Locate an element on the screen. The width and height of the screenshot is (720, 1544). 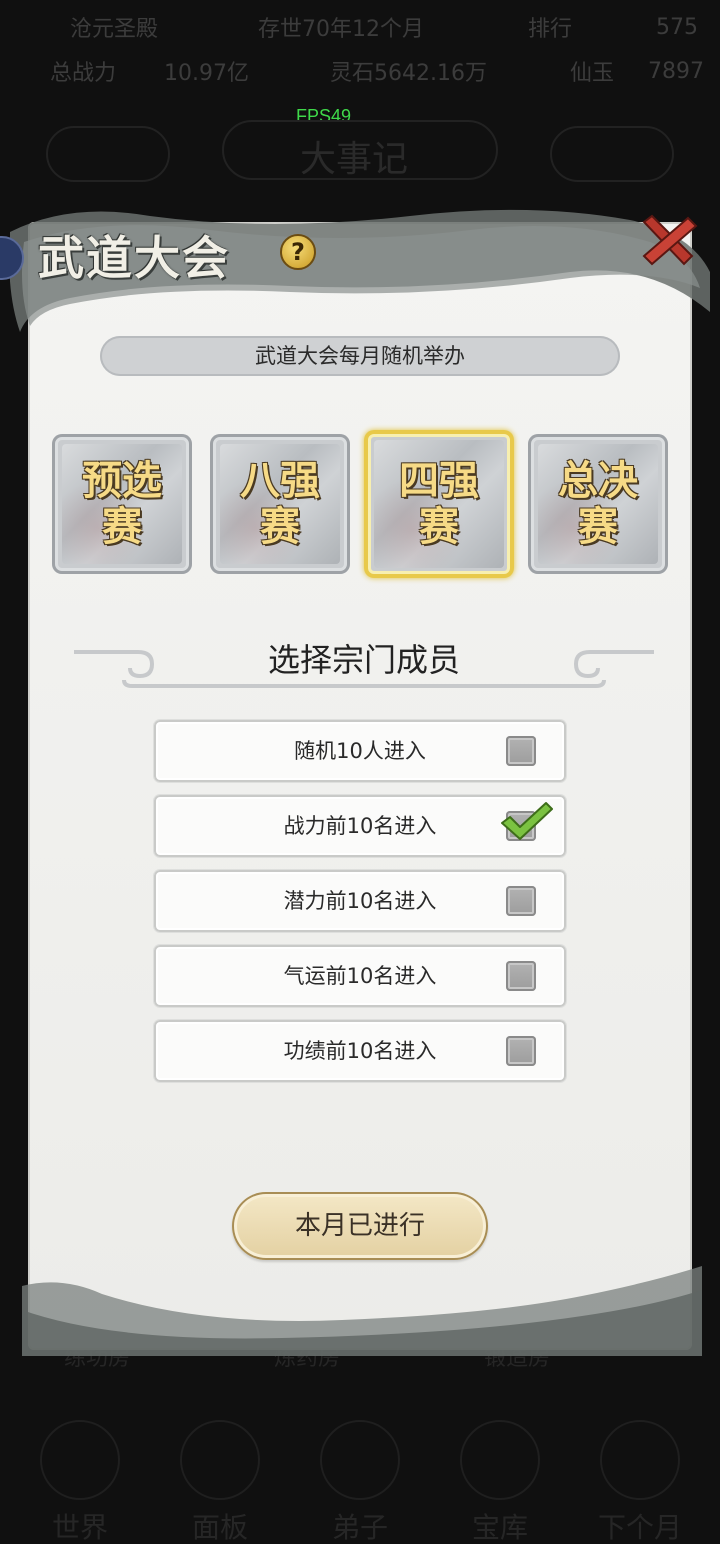
option-merit-top10: 功绩前10名进入 is located at coordinates (360, 1051).